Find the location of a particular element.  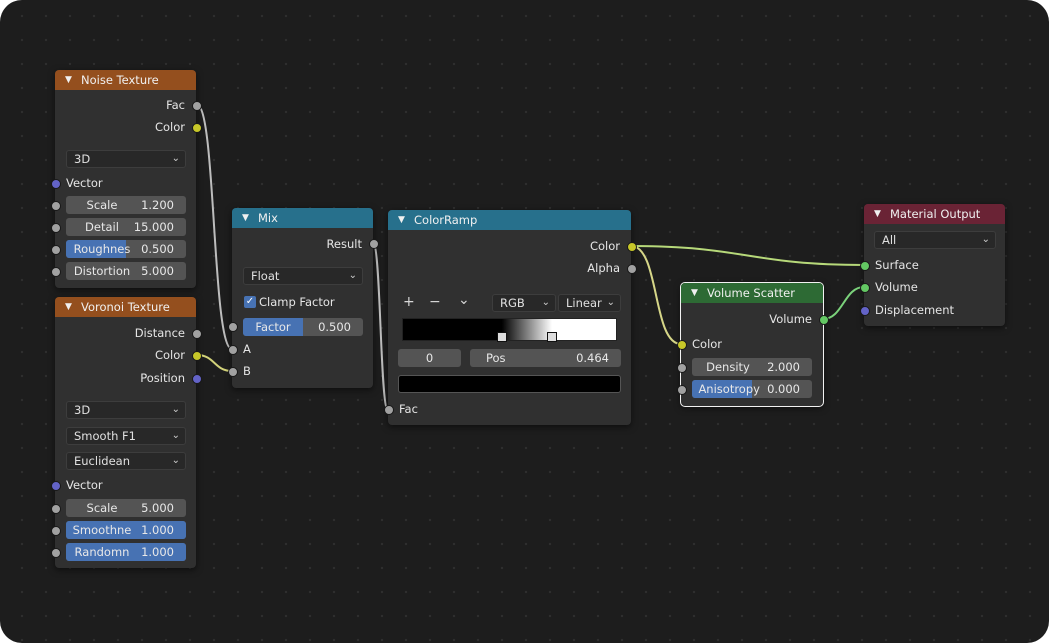

output-position-socket is located at coordinates (197, 379).